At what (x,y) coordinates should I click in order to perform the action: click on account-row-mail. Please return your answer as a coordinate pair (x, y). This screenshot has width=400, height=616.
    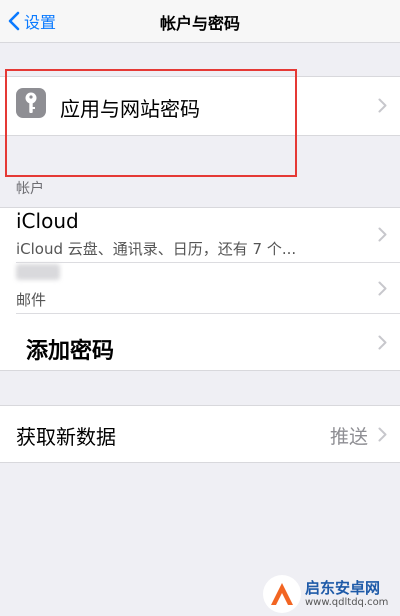
    Looking at the image, I should click on (200, 288).